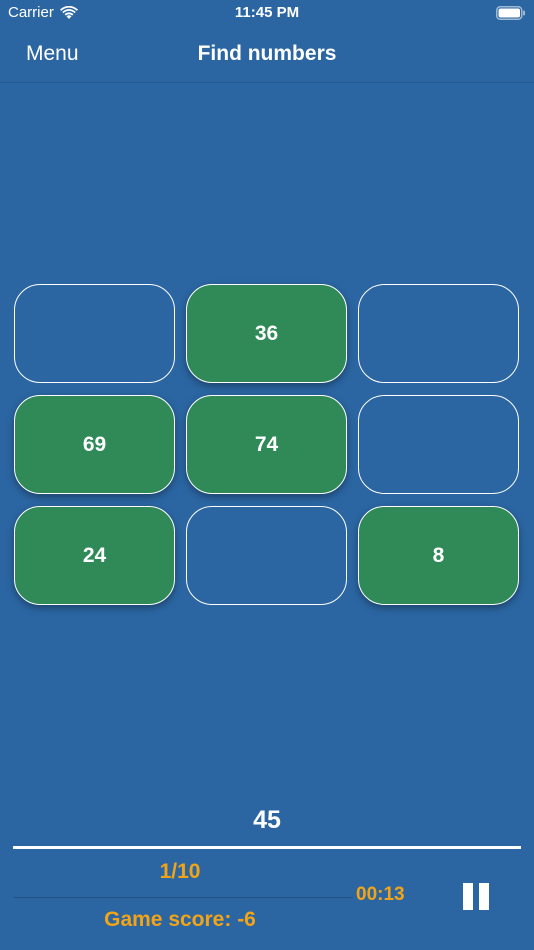  I want to click on target-number: 45, so click(267, 820).